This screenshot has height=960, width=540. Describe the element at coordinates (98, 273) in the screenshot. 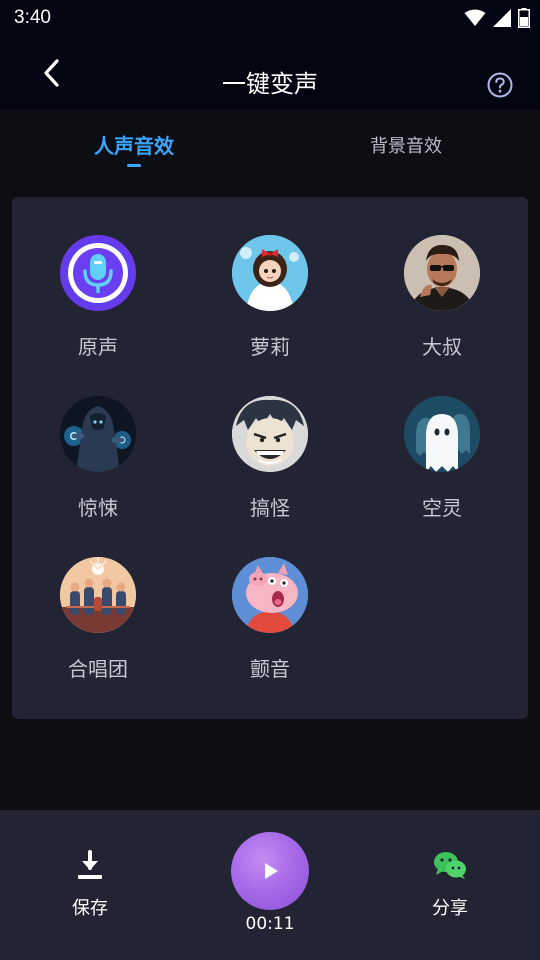

I see `microphone-icon` at that location.